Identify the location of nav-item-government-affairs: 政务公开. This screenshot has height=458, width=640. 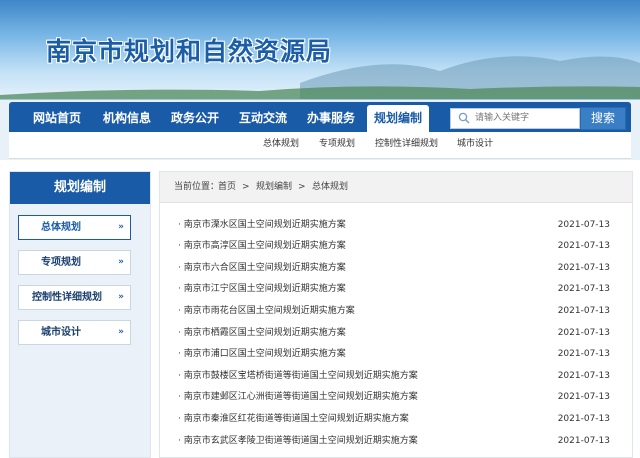
(195, 117).